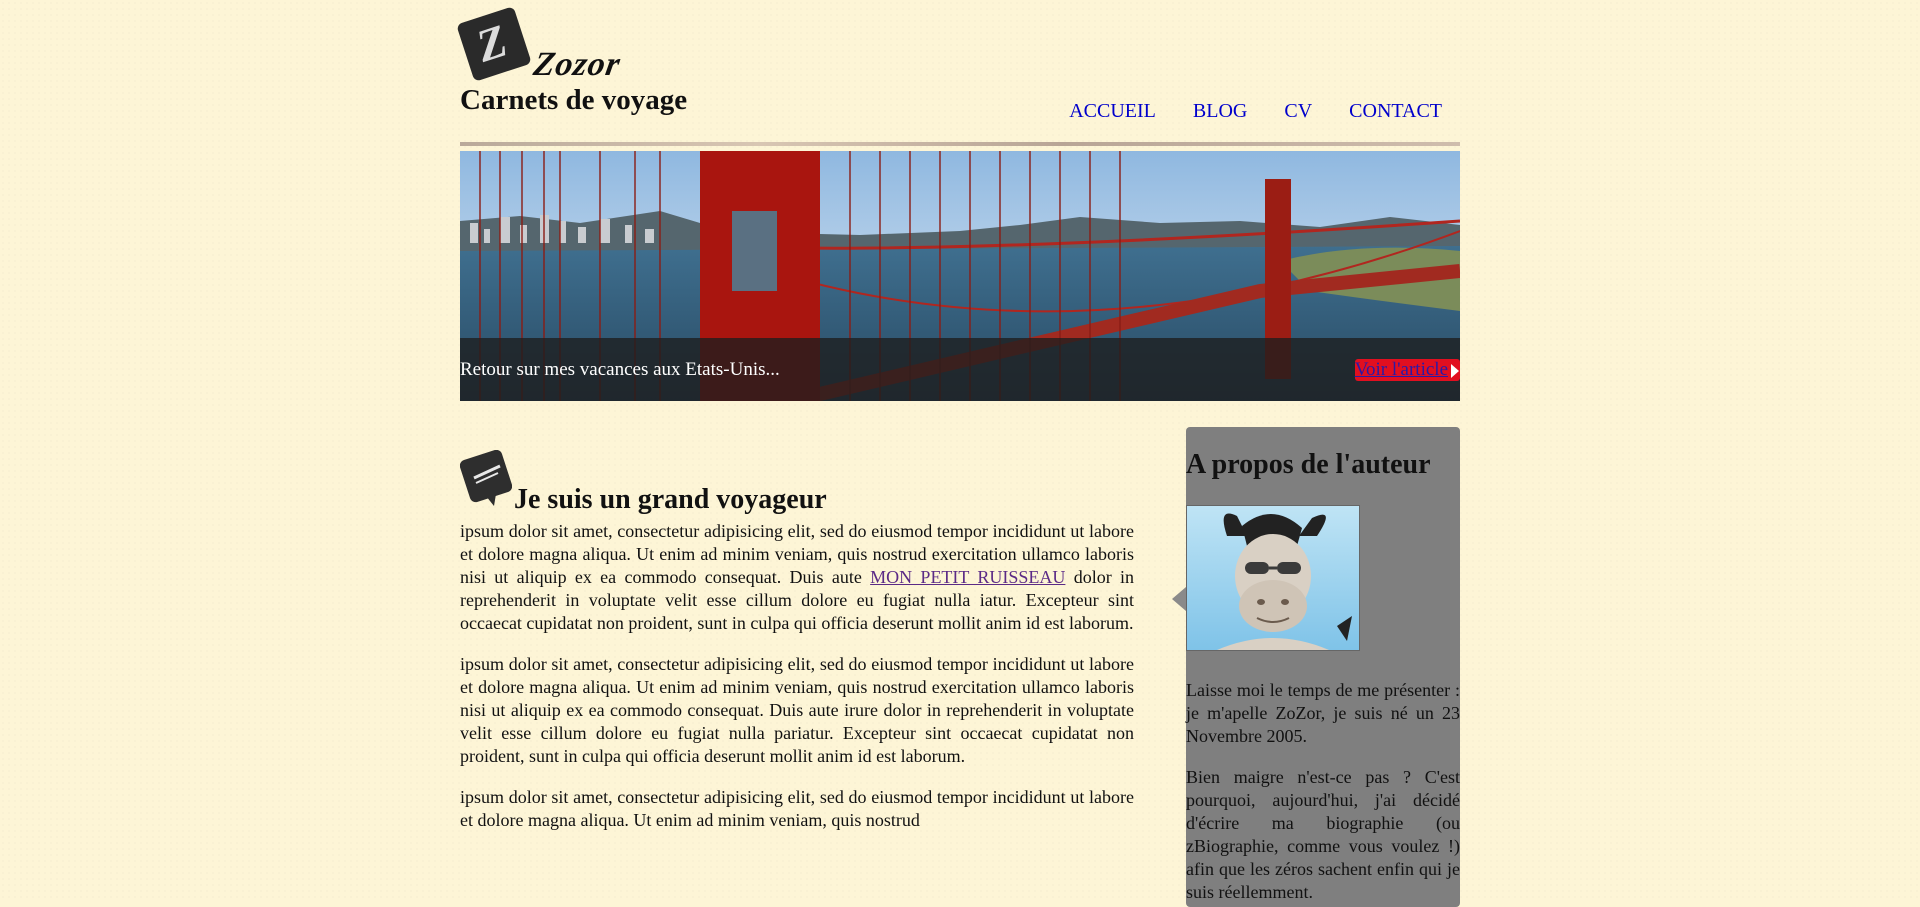  What do you see at coordinates (1112, 111) in the screenshot?
I see `nav-item-accueil: ACCUEIL` at bounding box center [1112, 111].